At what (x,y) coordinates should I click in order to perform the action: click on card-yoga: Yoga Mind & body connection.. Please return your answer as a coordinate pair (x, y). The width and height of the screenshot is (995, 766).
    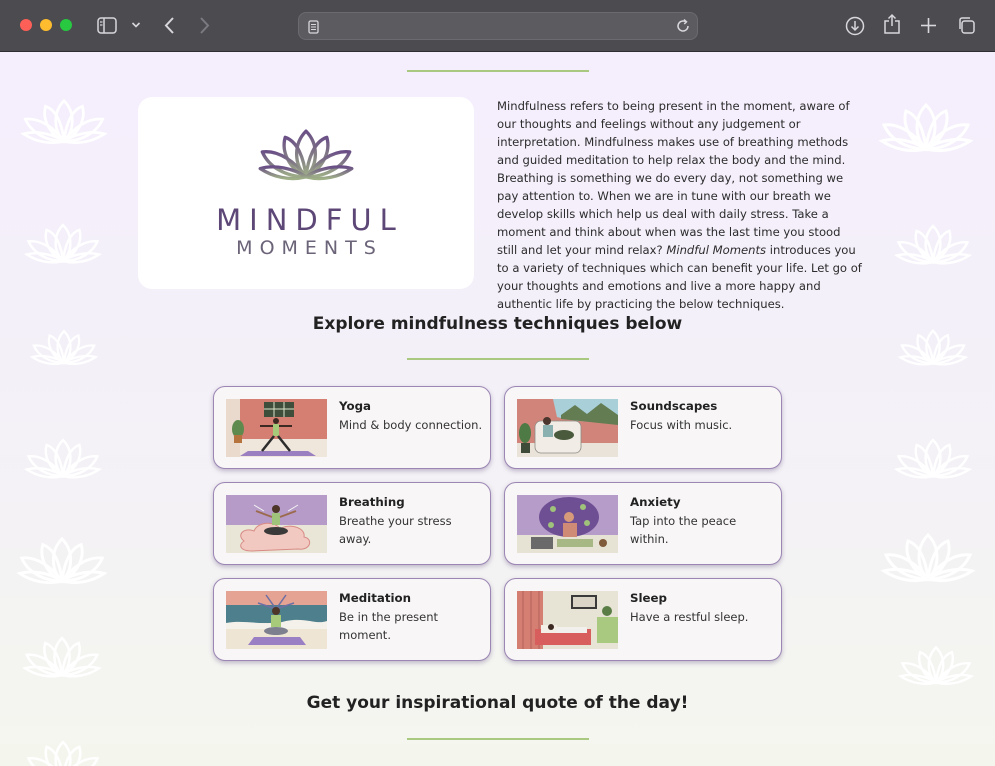
    Looking at the image, I should click on (352, 427).